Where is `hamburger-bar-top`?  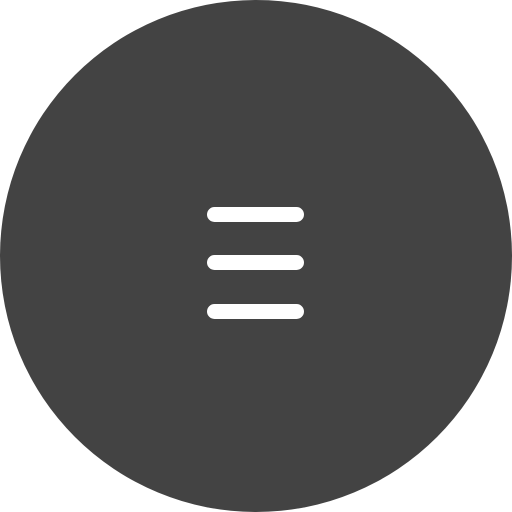
hamburger-bar-top is located at coordinates (255, 214).